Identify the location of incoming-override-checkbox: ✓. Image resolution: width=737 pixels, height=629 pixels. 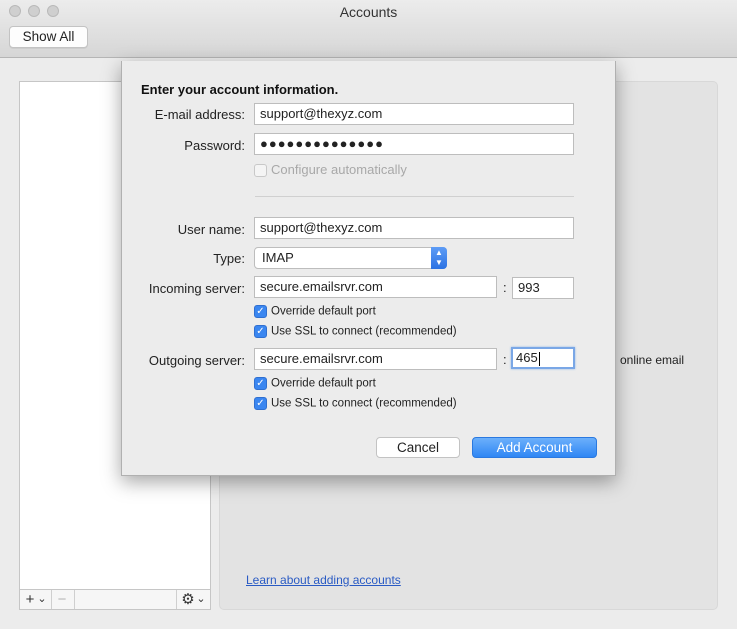
(260, 311).